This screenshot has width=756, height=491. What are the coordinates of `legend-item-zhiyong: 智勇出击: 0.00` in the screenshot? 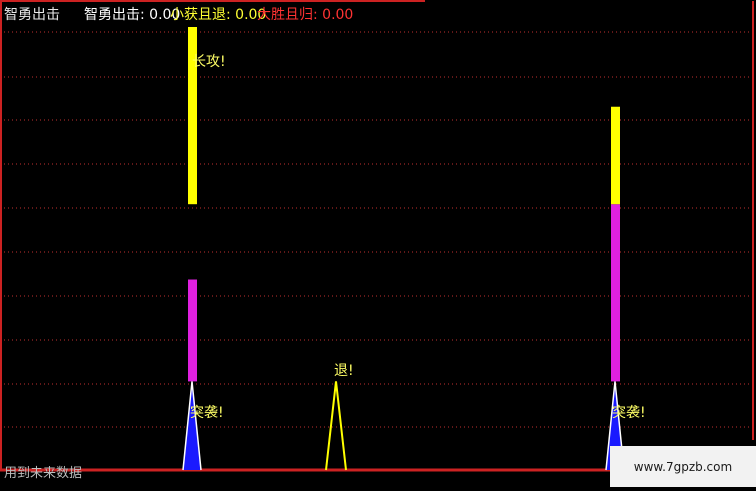 It's located at (132, 15).